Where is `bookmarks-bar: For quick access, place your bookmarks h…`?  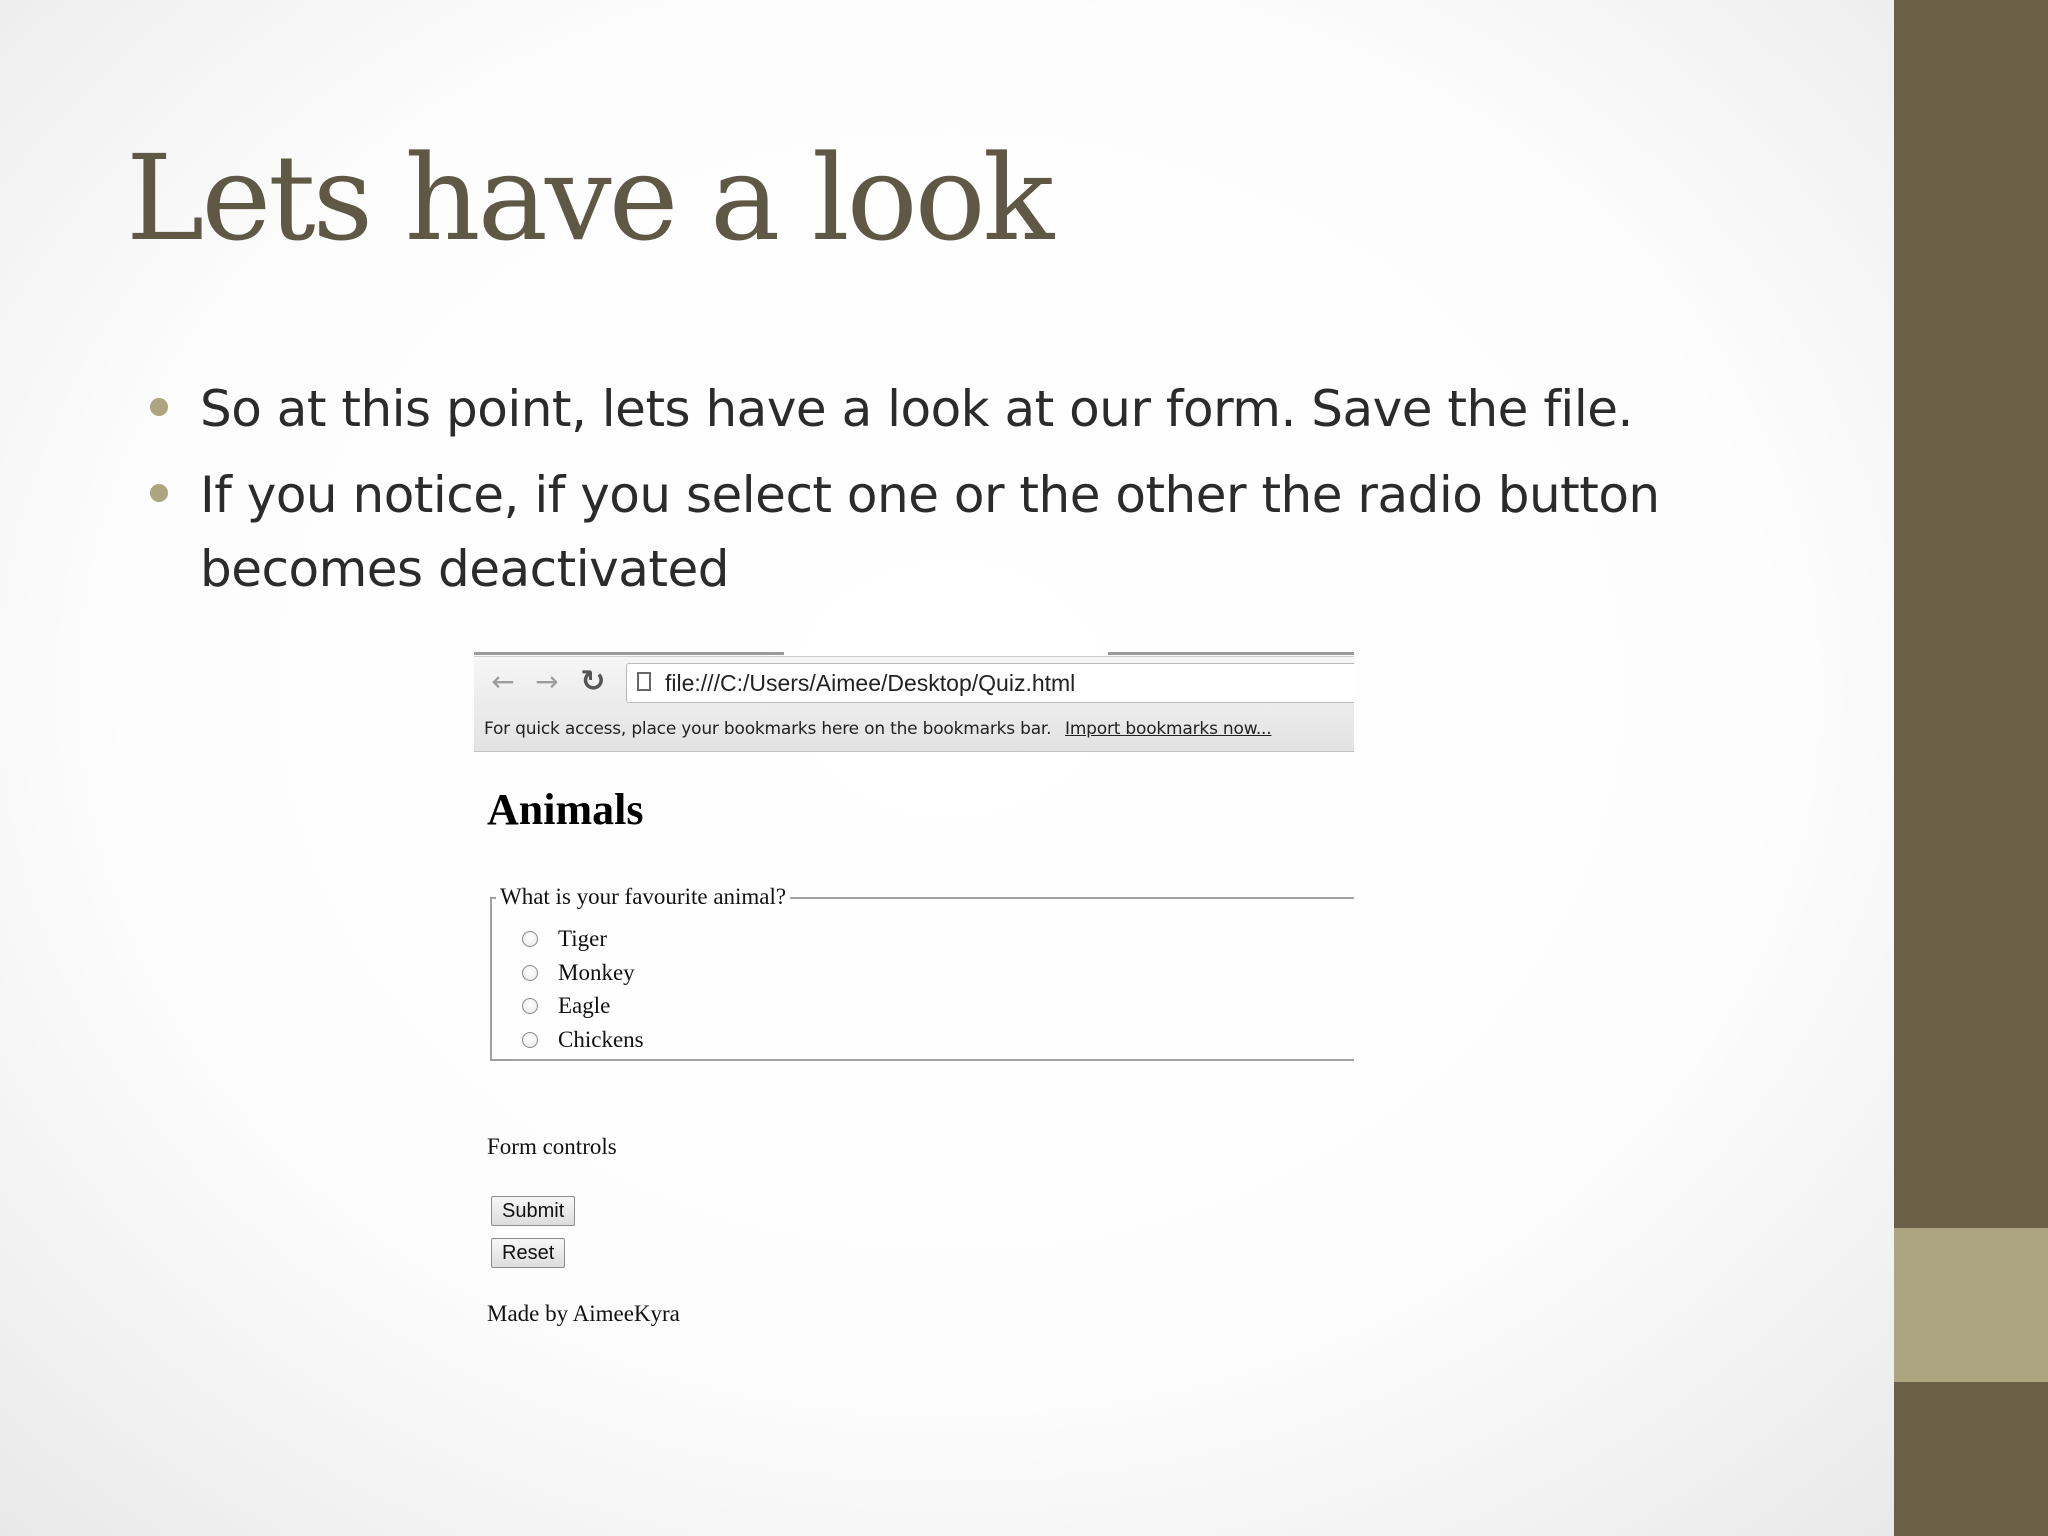 bookmarks-bar: For quick access, place your bookmarks h… is located at coordinates (914, 729).